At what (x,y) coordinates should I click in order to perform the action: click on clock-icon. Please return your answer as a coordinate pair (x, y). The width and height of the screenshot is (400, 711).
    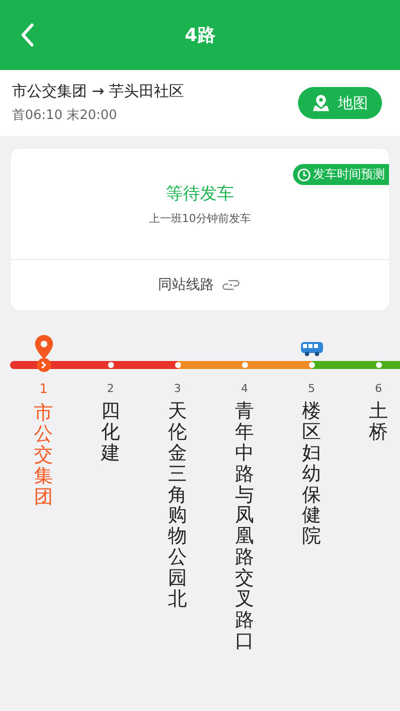
    Looking at the image, I should click on (304, 175).